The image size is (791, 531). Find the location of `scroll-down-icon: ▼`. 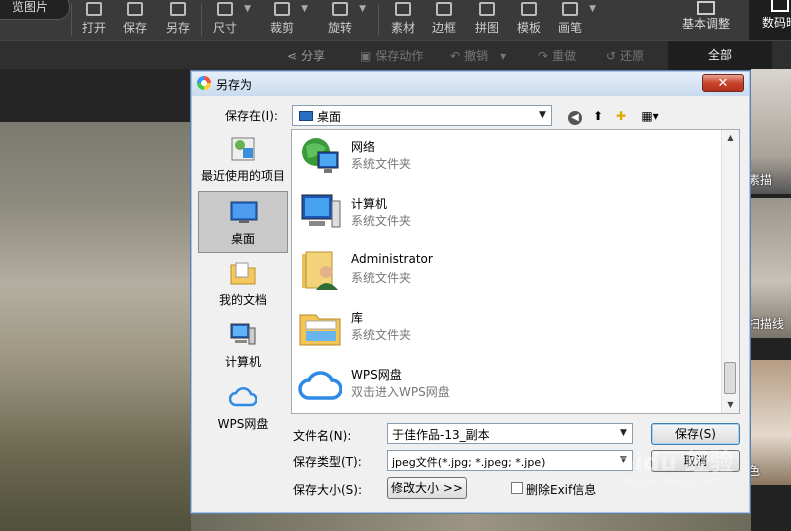

scroll-down-icon: ▼ is located at coordinates (730, 405).